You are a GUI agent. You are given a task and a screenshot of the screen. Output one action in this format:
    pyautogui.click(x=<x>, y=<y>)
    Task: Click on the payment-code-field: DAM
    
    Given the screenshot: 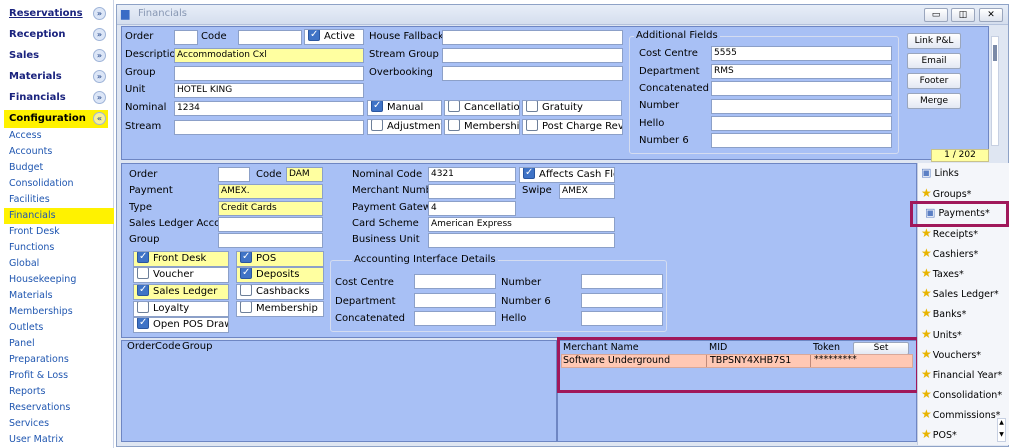 What is the action you would take?
    pyautogui.click(x=304, y=174)
    